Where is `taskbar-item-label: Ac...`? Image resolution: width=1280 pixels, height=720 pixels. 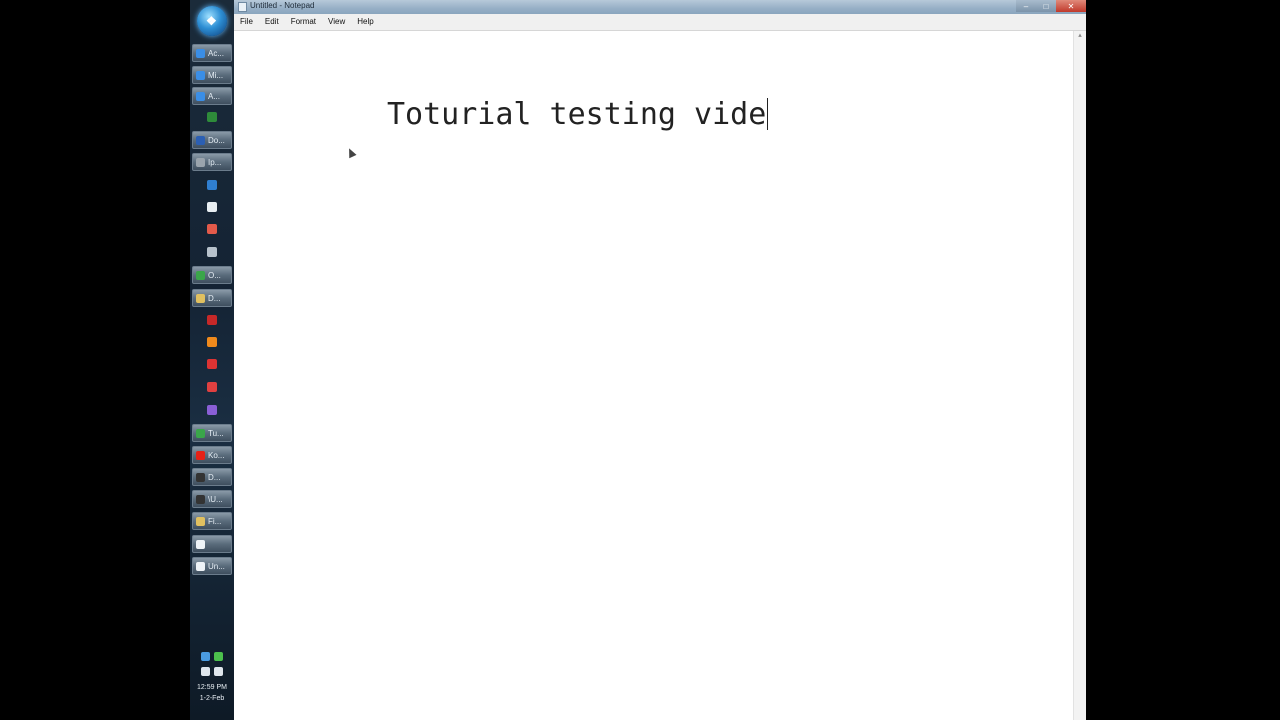
taskbar-item-label: Ac... is located at coordinates (216, 53).